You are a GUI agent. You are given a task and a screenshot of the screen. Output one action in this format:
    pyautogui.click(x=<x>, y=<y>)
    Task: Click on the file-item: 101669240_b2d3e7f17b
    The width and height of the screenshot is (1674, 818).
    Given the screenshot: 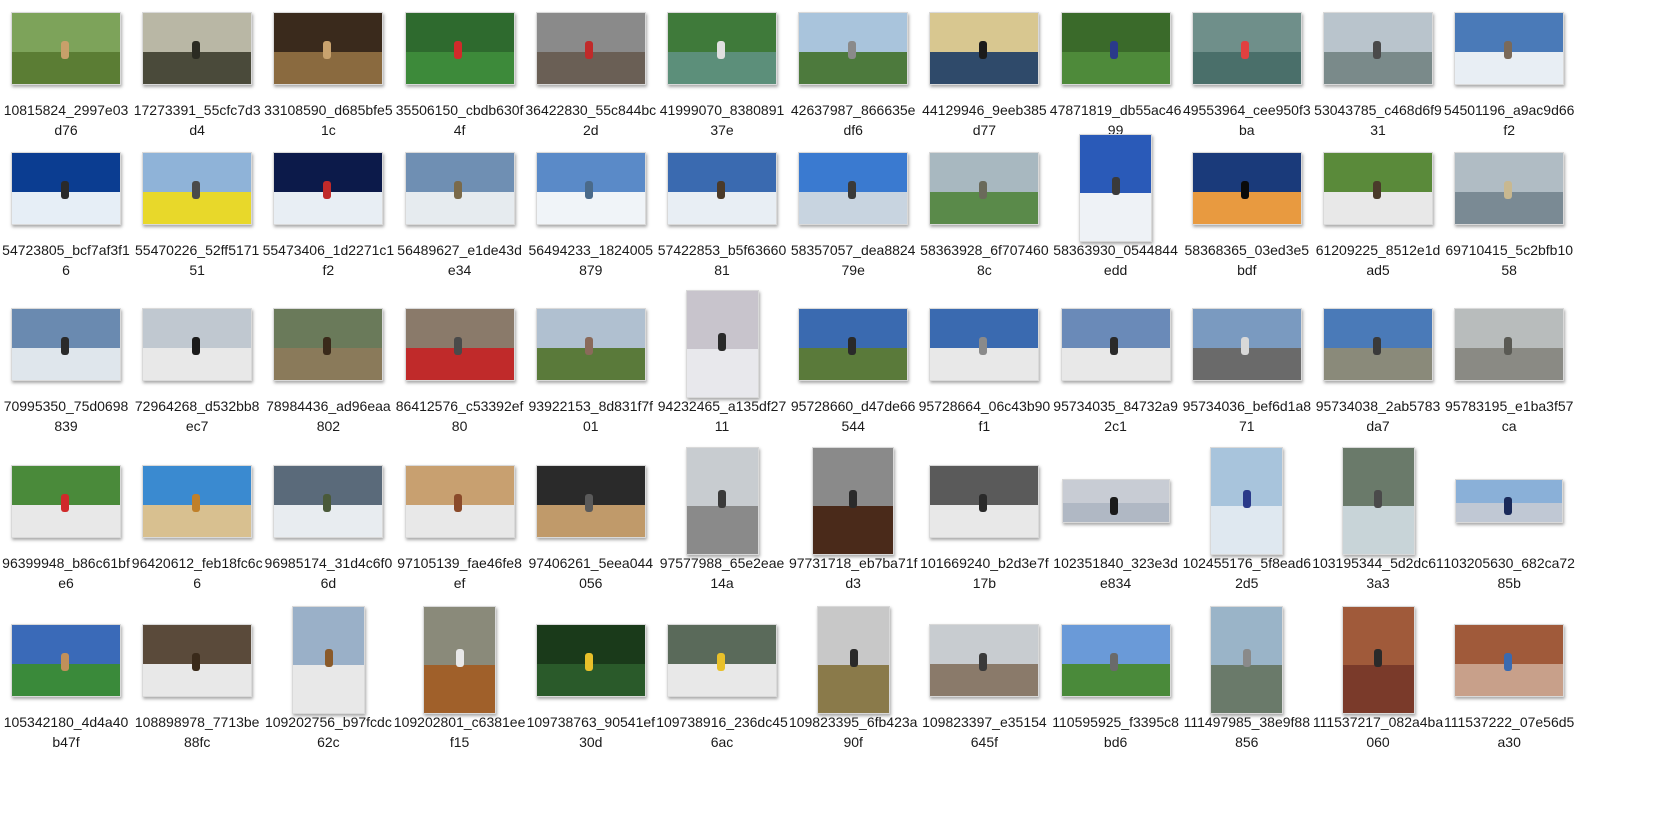 What is the action you would take?
    pyautogui.click(x=984, y=533)
    